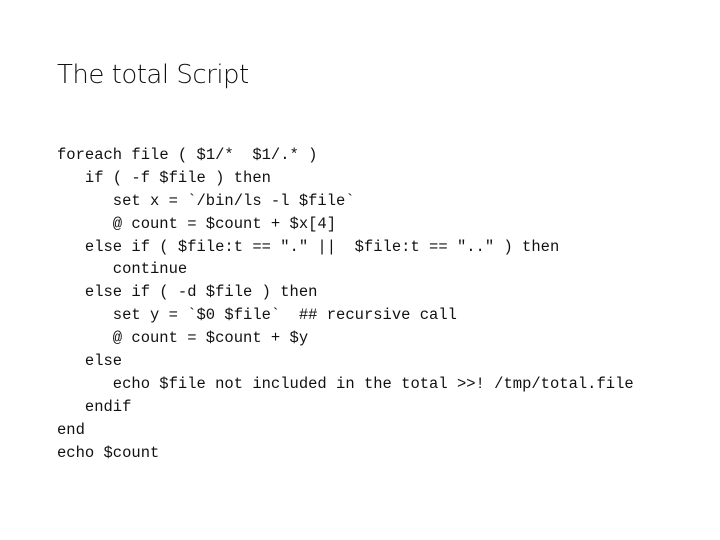 This screenshot has height=540, width=720. What do you see at coordinates (201, 292) in the screenshot?
I see `code-line: else if ( -d $file ) then` at bounding box center [201, 292].